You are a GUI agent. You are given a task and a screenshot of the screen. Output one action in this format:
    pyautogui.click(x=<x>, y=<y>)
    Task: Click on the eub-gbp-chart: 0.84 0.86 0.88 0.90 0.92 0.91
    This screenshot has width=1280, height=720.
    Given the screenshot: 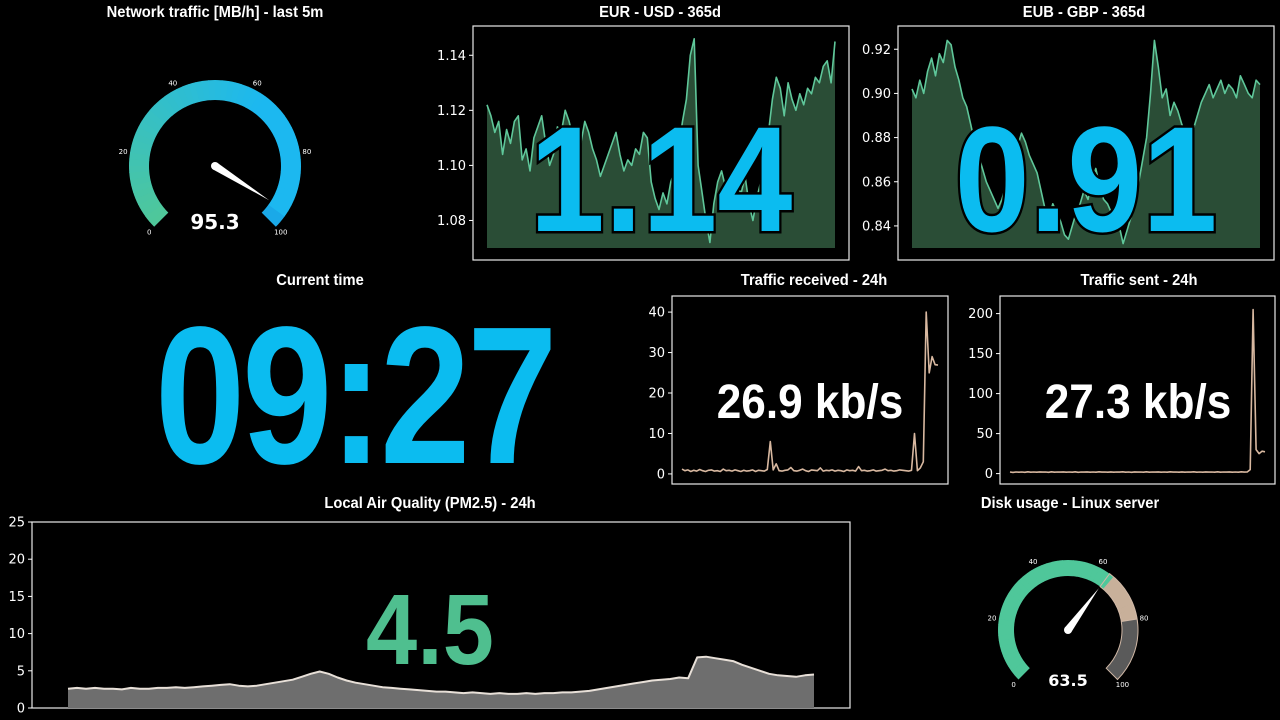 What is the action you would take?
    pyautogui.click(x=1068, y=145)
    